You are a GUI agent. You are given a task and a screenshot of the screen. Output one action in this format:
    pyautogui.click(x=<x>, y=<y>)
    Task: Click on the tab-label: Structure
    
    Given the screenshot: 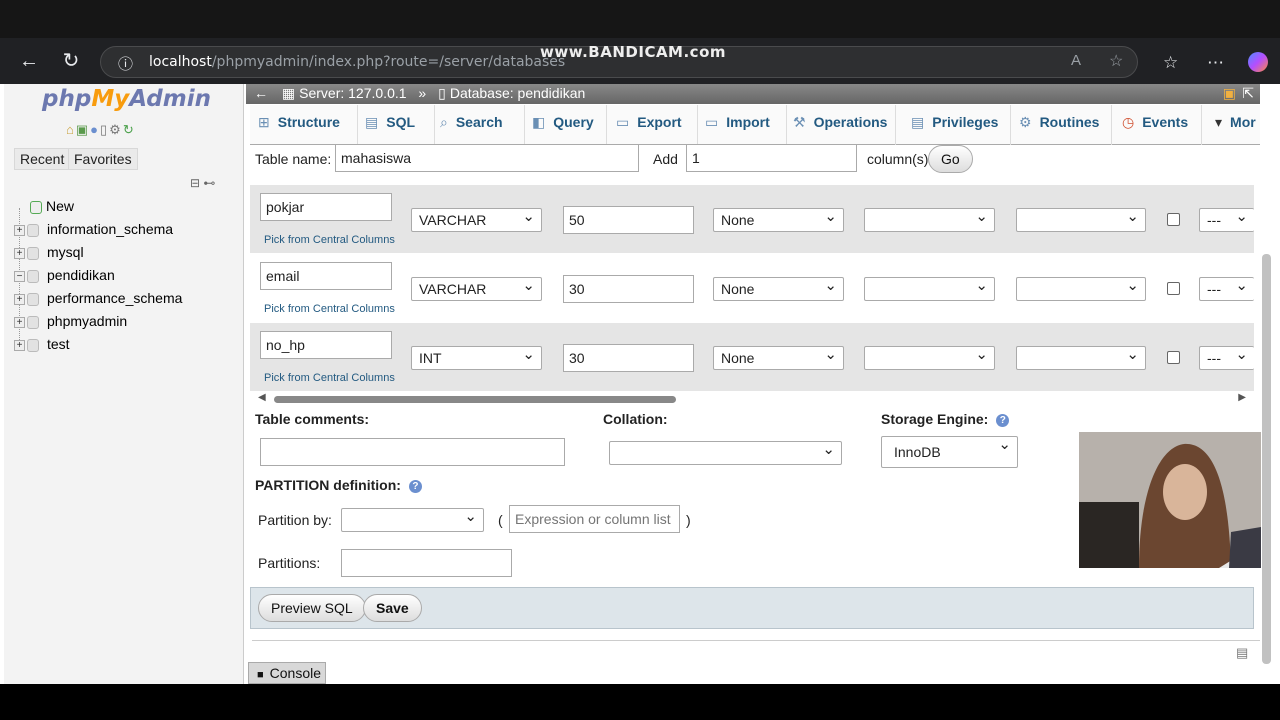 What is the action you would take?
    pyautogui.click(x=308, y=122)
    